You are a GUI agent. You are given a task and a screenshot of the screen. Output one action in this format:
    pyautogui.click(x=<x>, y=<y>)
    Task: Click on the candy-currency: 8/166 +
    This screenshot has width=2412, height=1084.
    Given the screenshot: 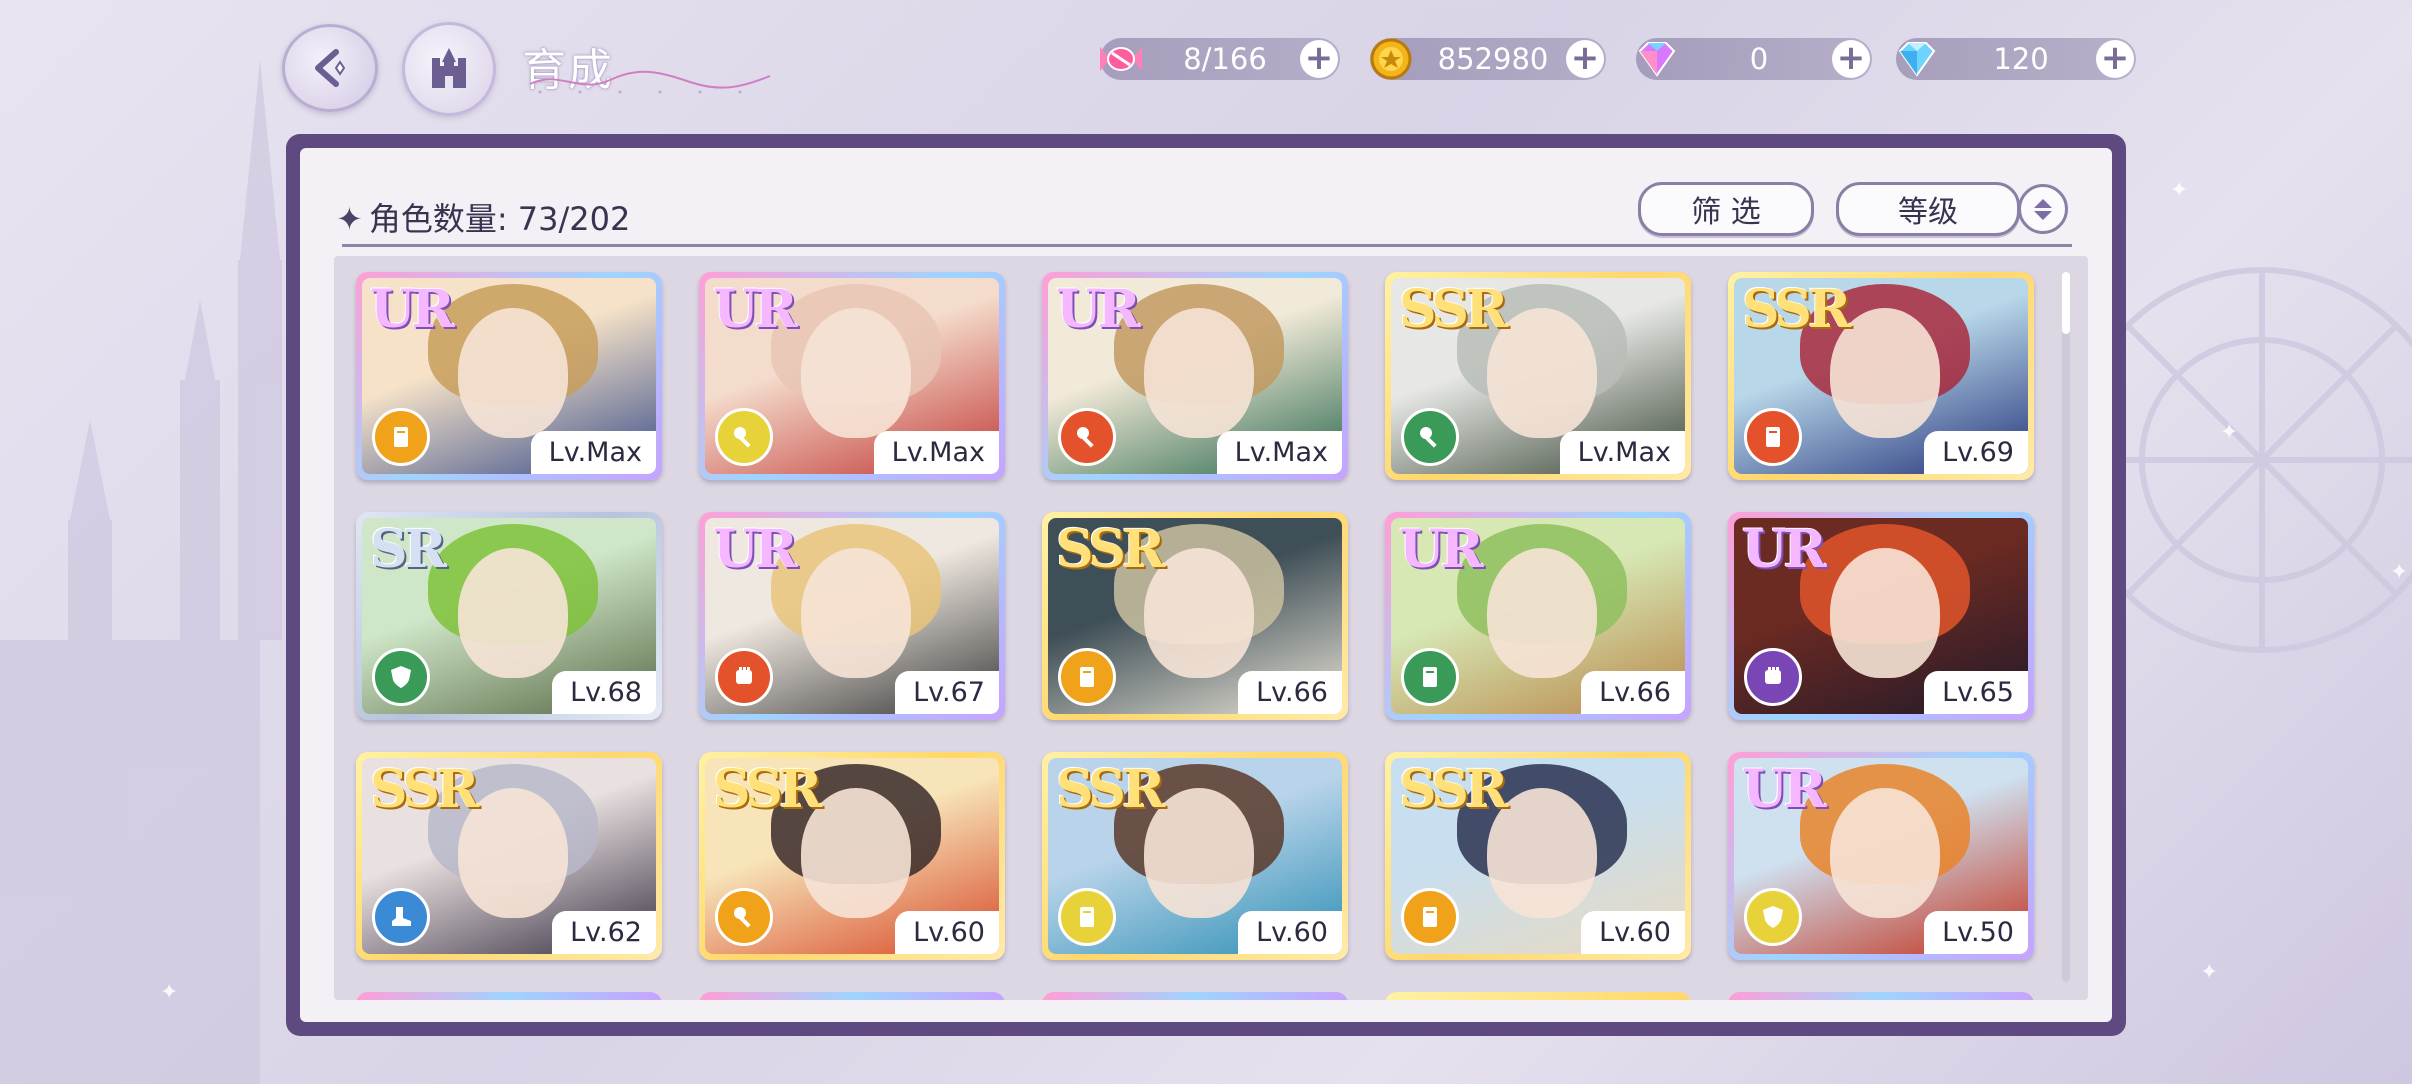 What is the action you would take?
    pyautogui.click(x=1220, y=59)
    